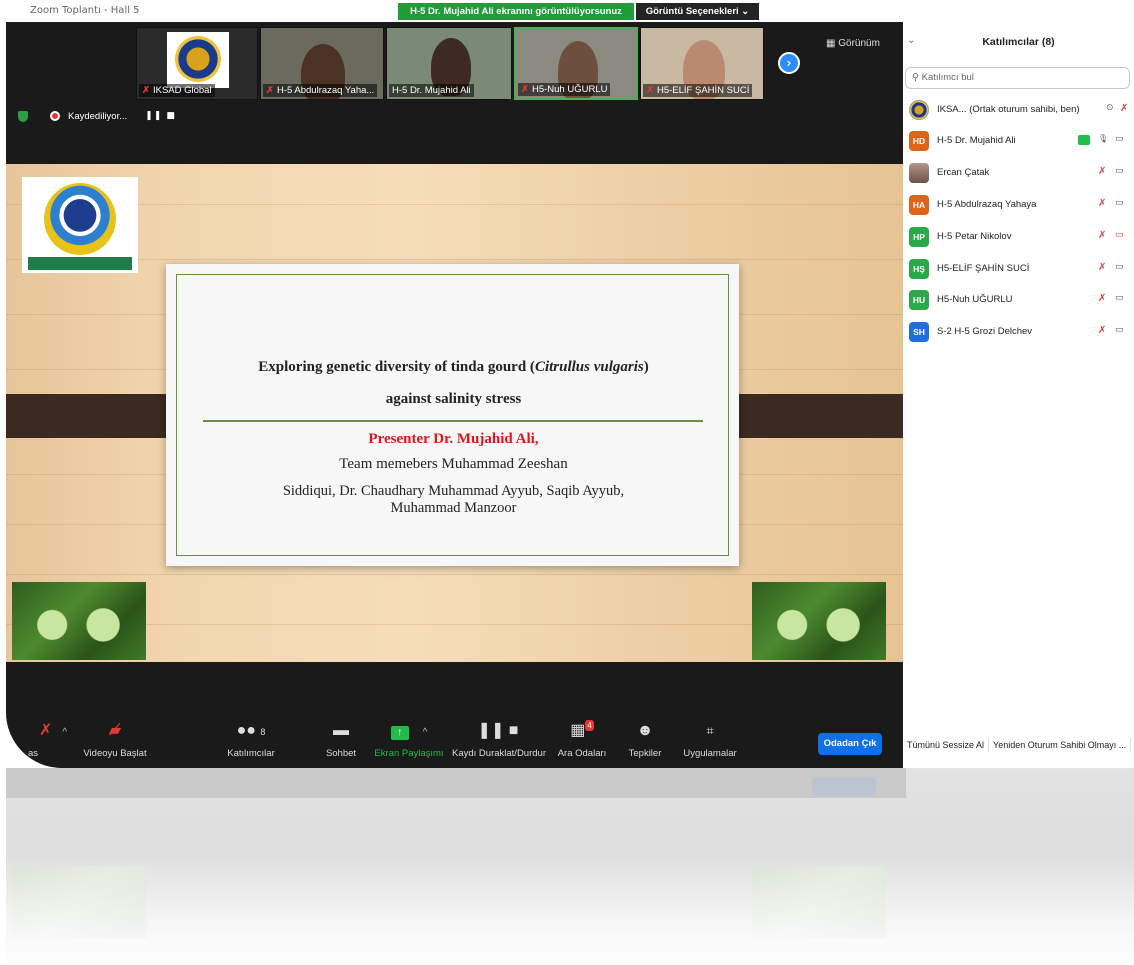  I want to click on participant-row: HP H-5 Petar Nikolov ✗ ▭, so click(1018, 237).